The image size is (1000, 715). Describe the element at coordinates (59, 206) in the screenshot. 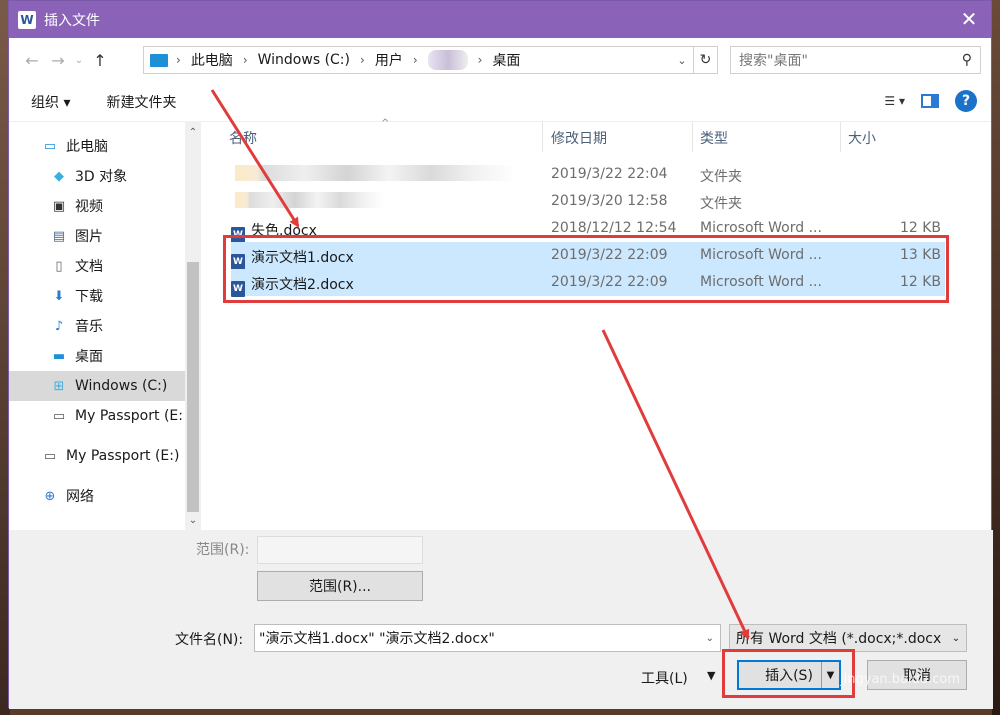

I see `video-icon: ▣` at that location.